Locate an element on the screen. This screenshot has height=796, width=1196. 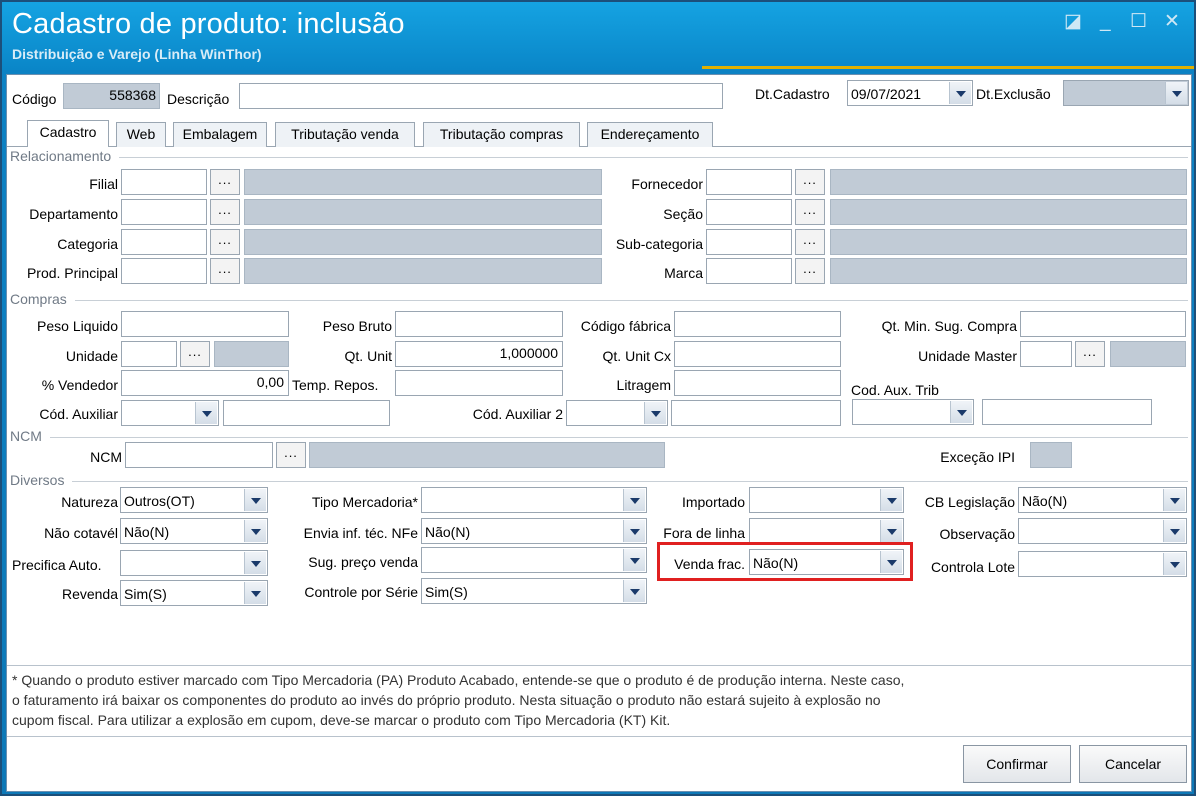
perc-vendedor-label: % Vendedor is located at coordinates (79, 385).